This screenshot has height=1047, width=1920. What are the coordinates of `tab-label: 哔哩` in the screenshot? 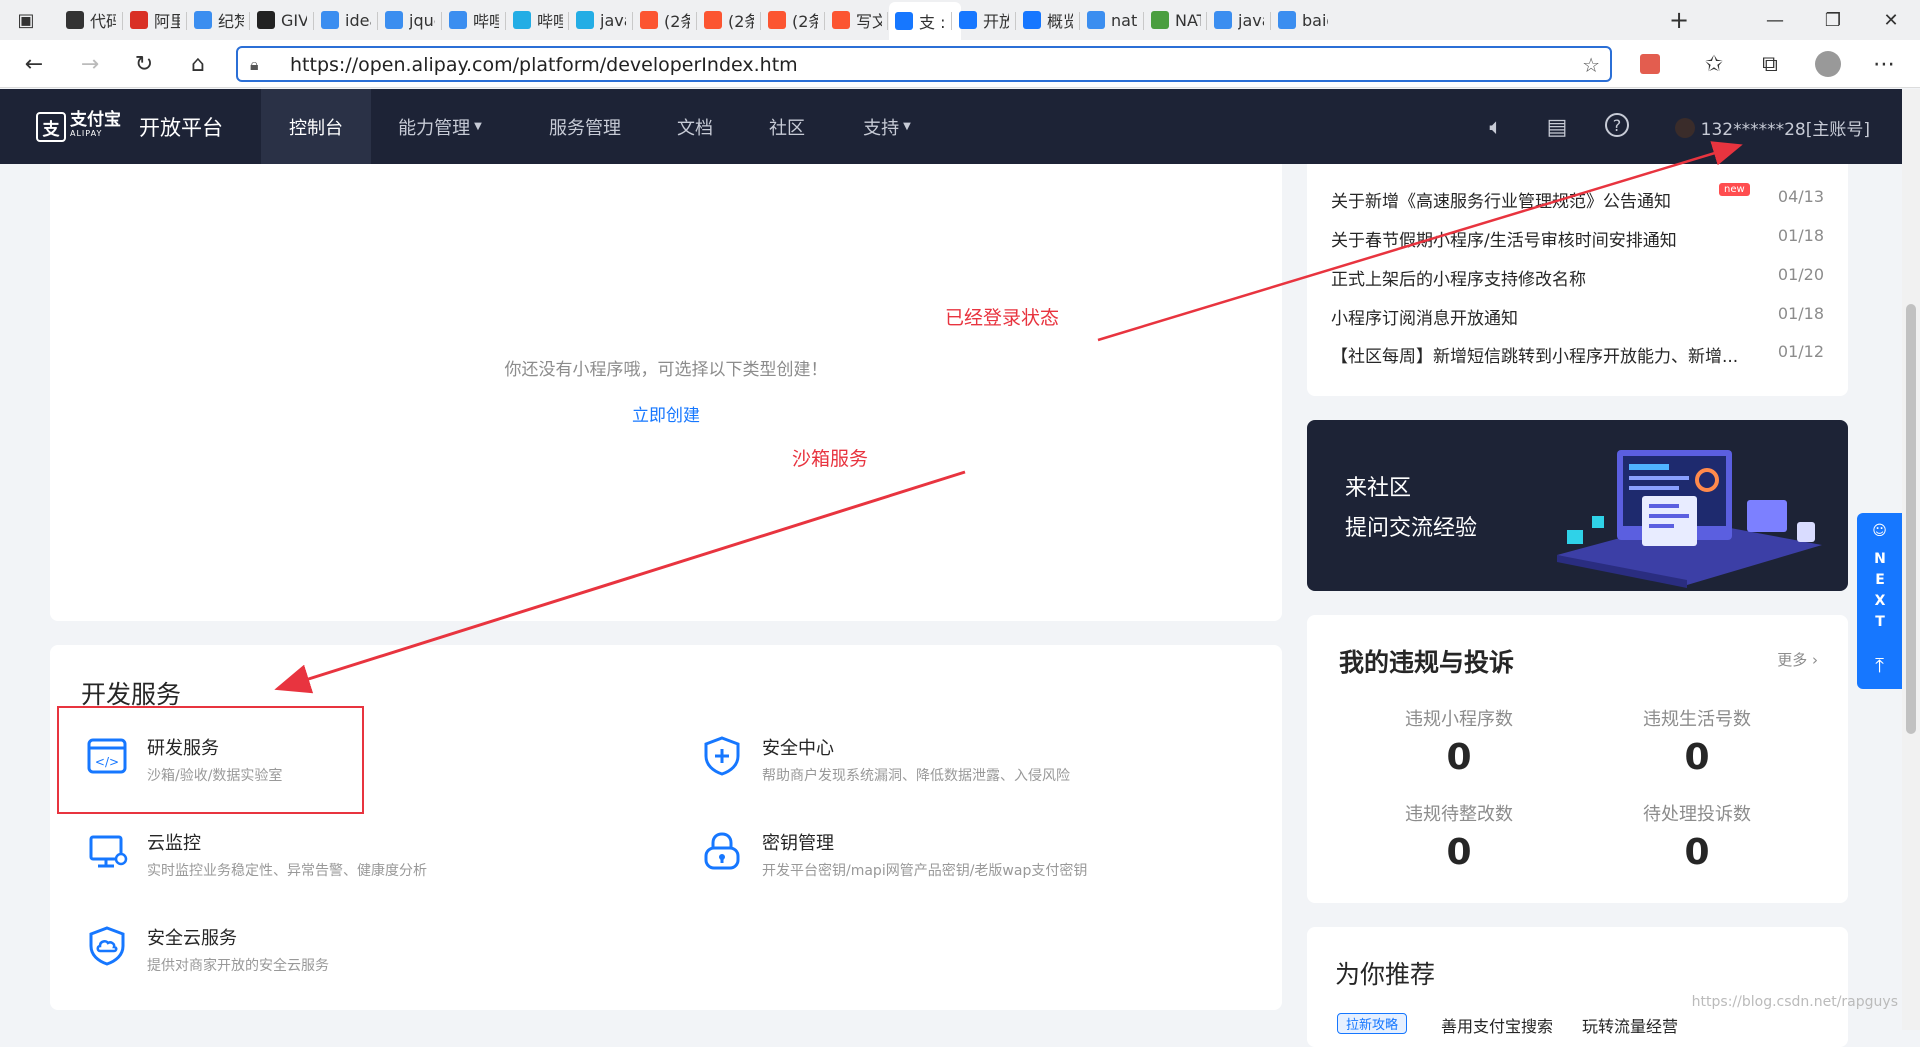 It's located at (486, 21).